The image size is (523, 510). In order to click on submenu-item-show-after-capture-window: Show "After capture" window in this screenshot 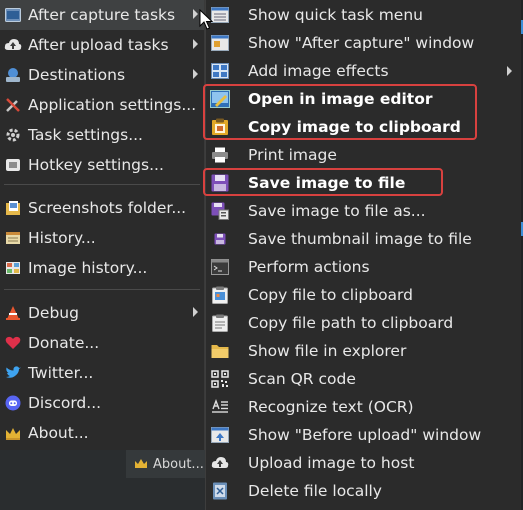, I will do `click(364, 43)`.